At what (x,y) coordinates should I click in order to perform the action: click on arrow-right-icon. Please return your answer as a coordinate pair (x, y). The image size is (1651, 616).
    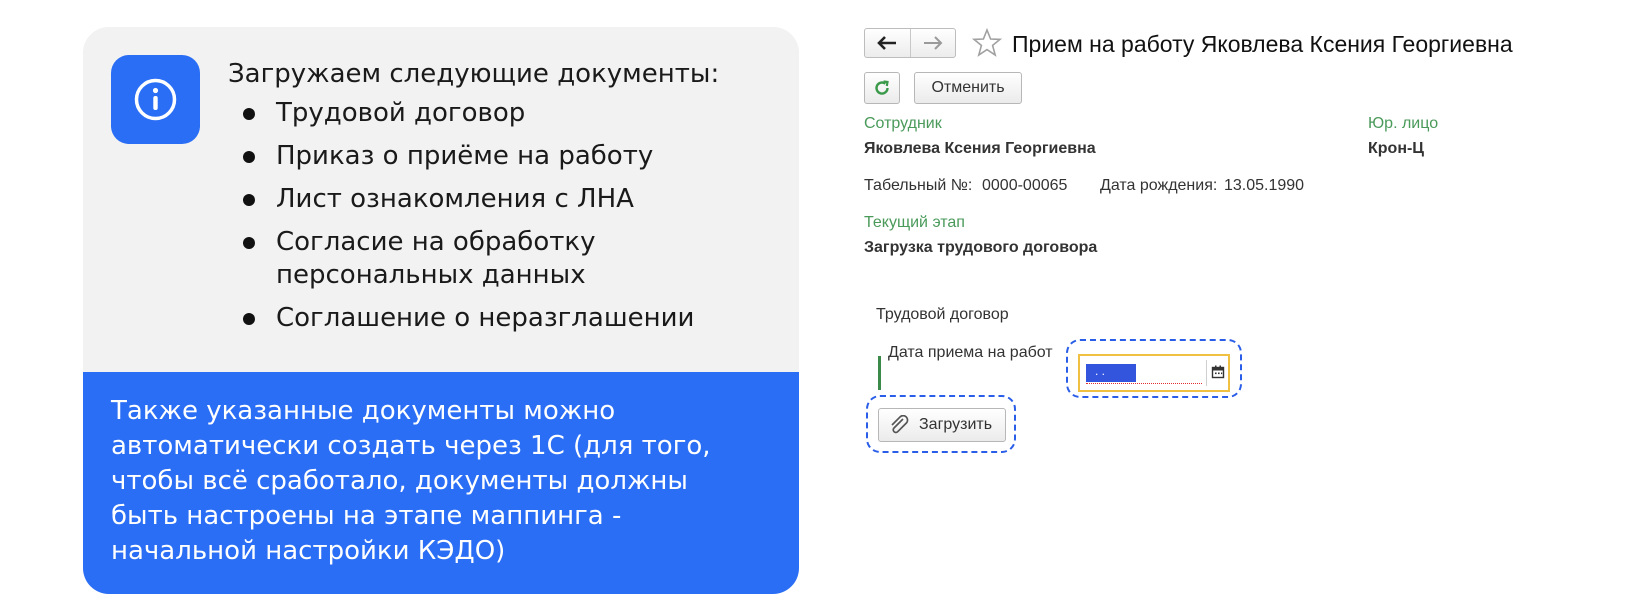
    Looking at the image, I should click on (933, 43).